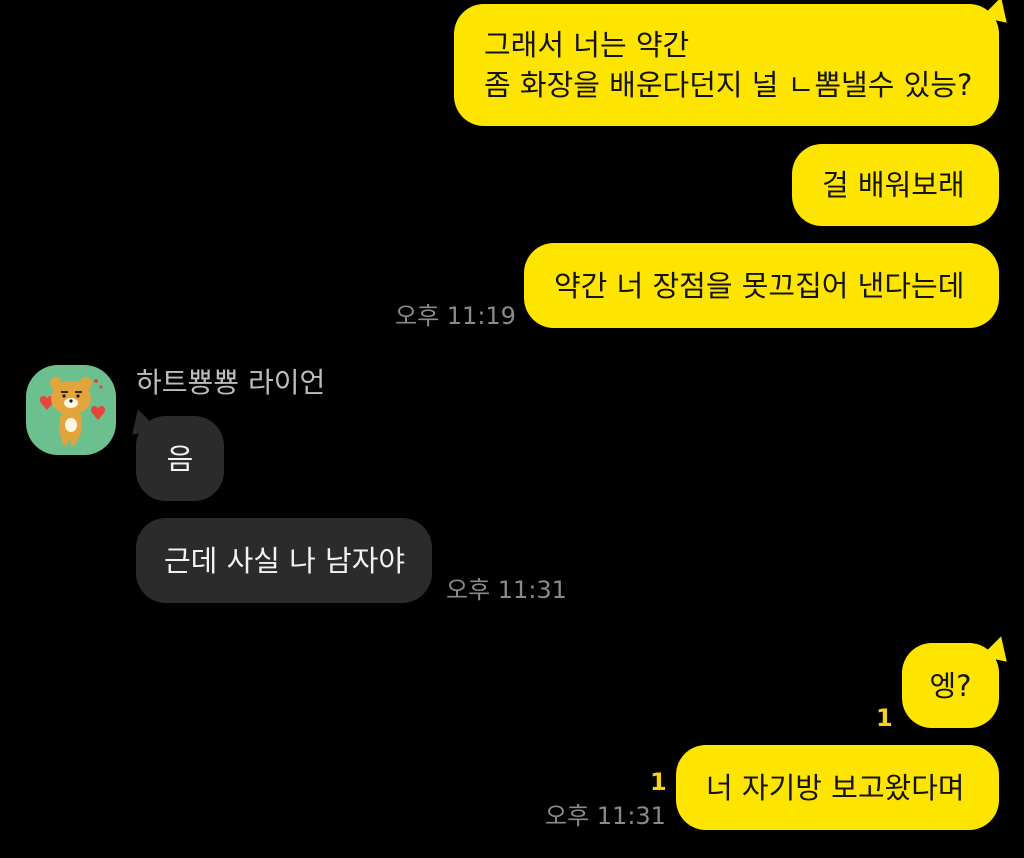  I want to click on message-text: 너 자기방 보고왔다며, so click(835, 787).